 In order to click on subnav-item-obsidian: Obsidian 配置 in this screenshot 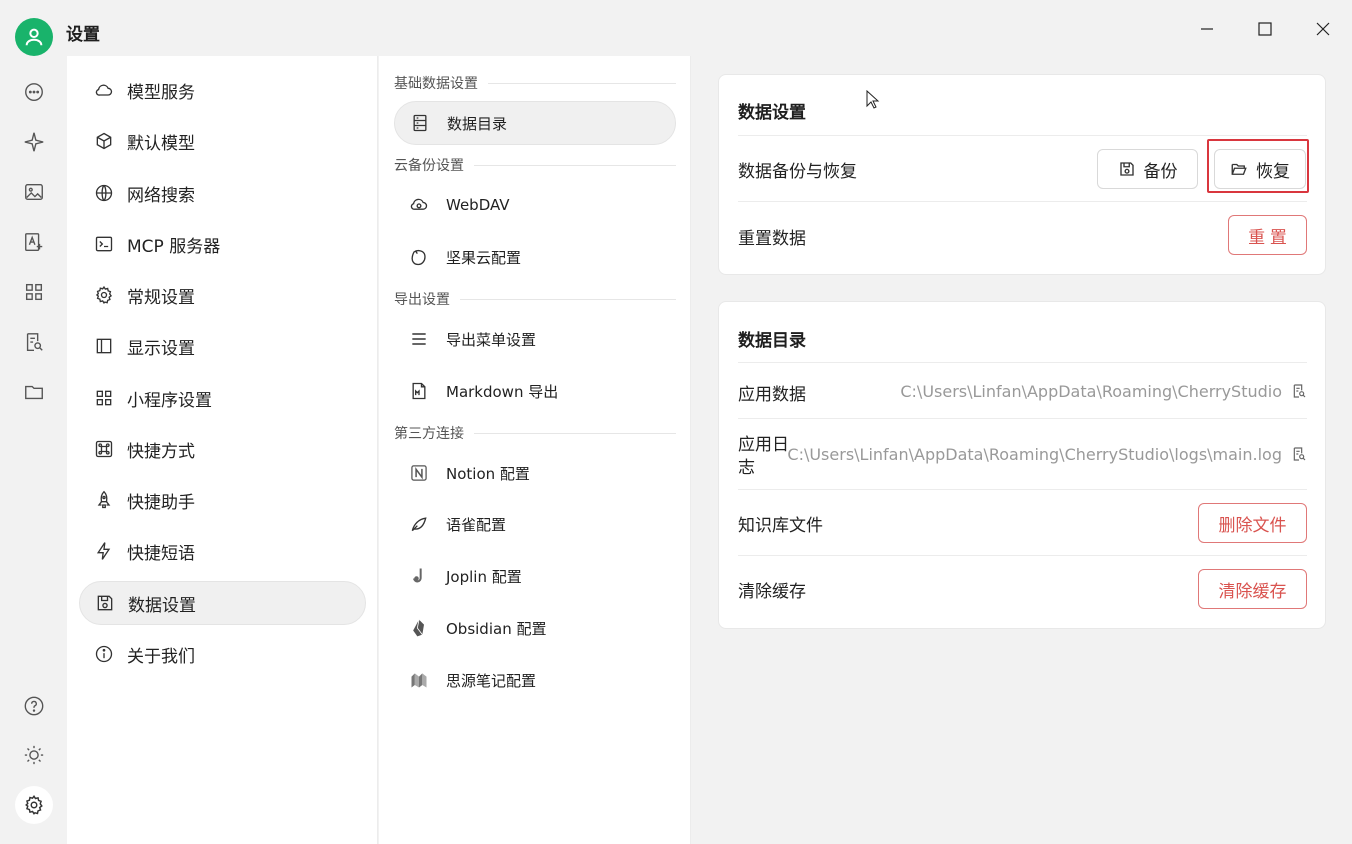, I will do `click(535, 628)`.